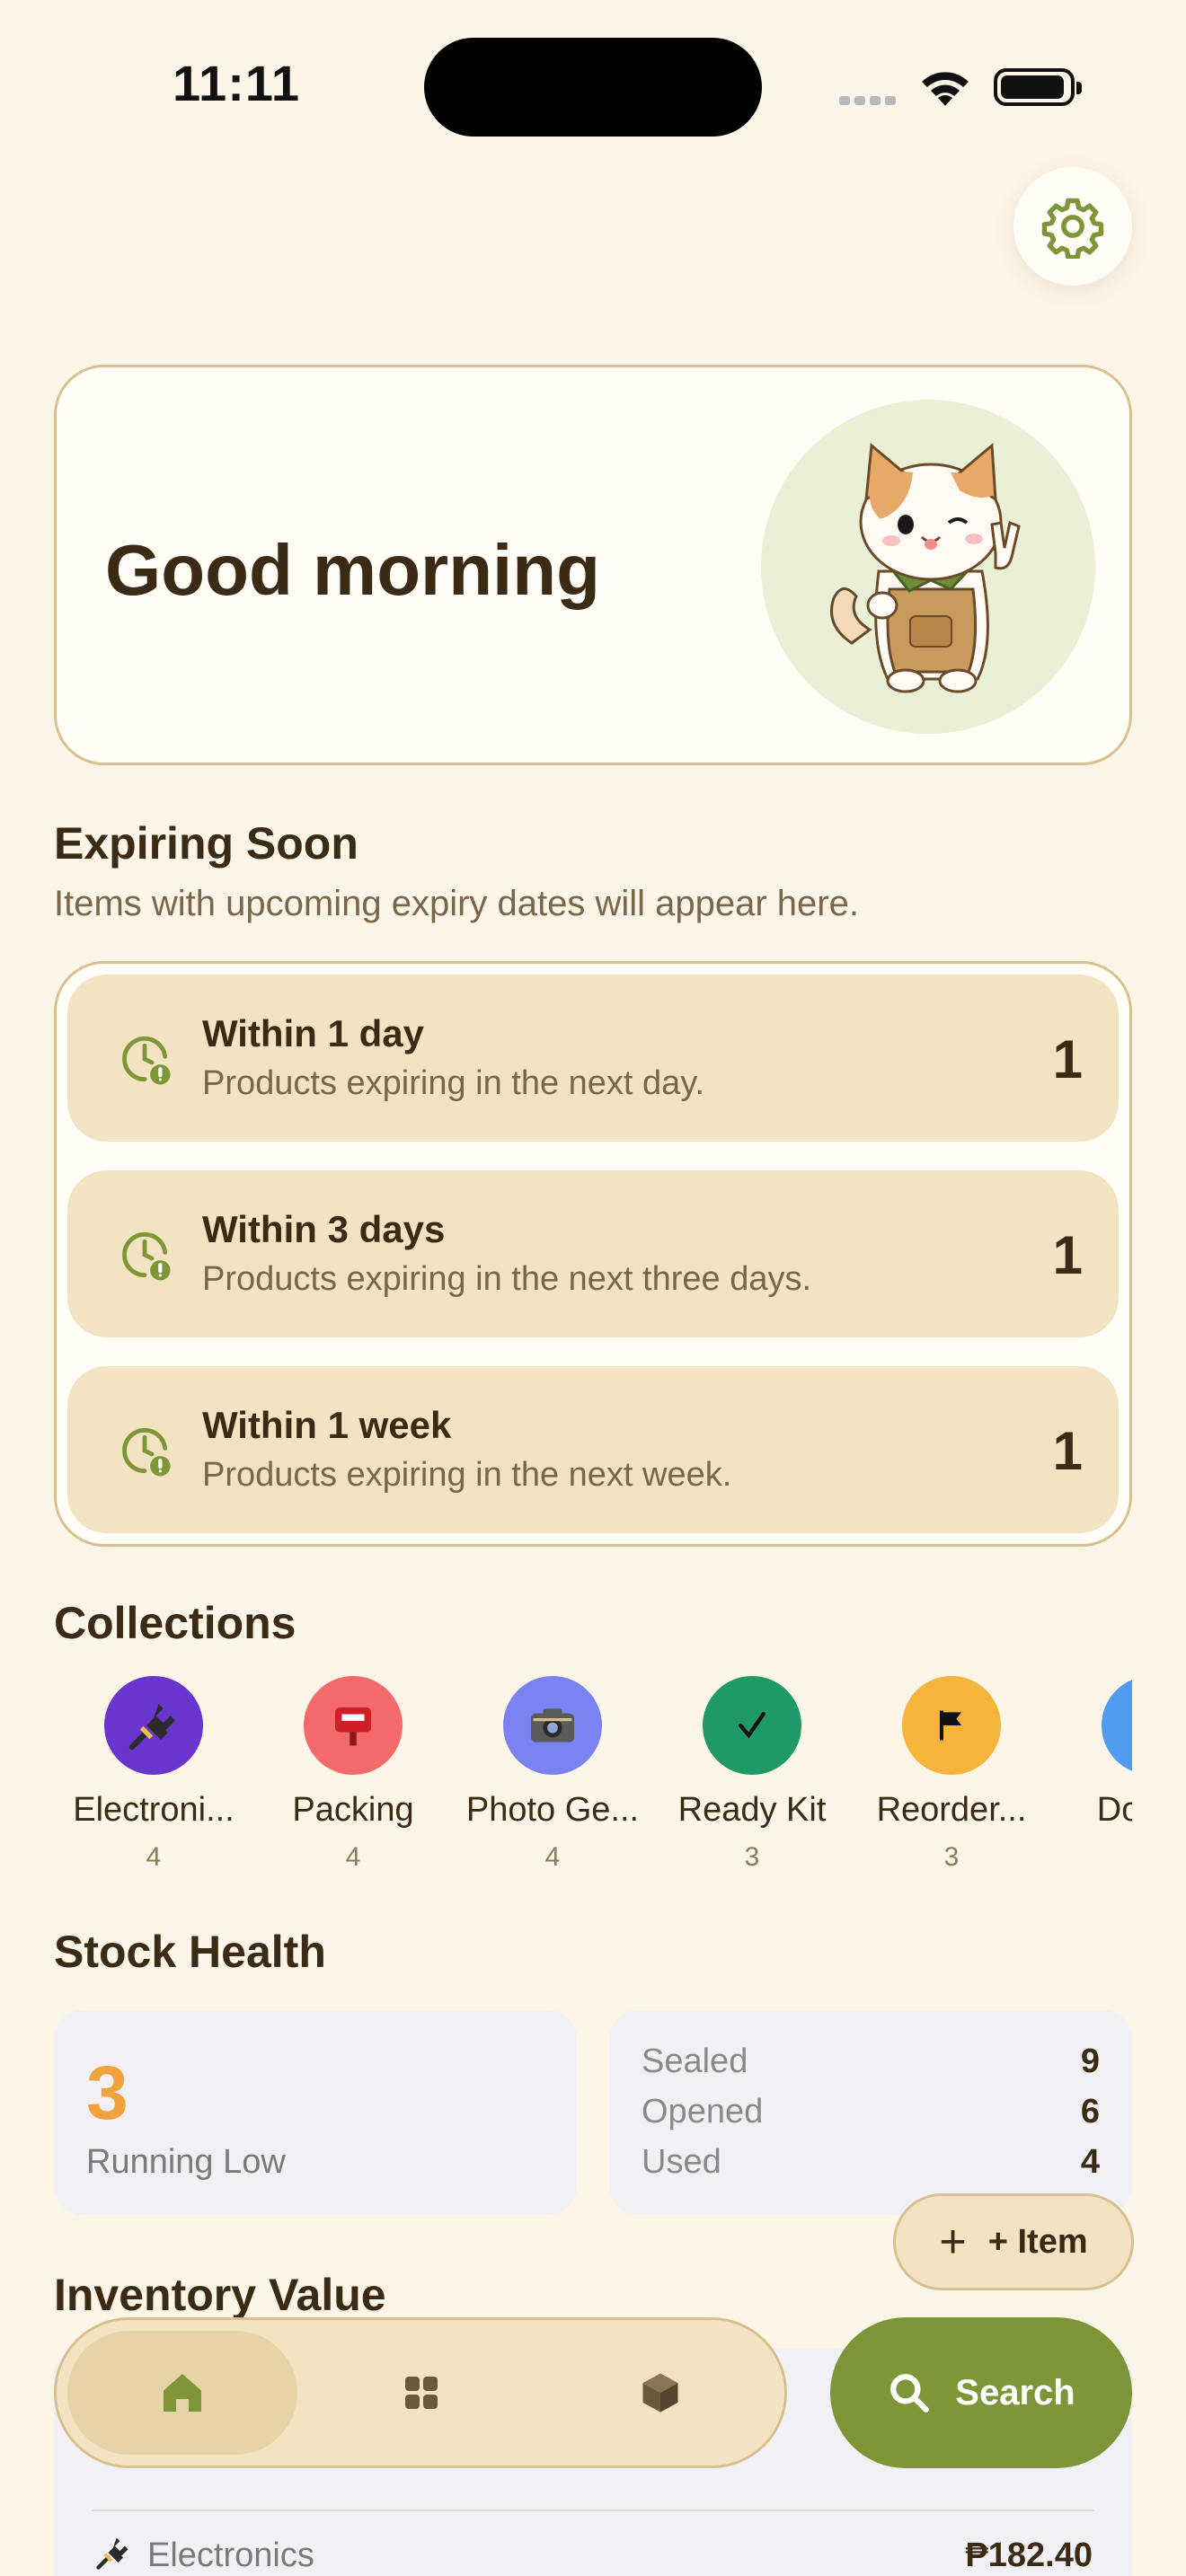 This screenshot has width=1186, height=2576. Describe the element at coordinates (230, 2555) in the screenshot. I see `inventory-row-label: Electronics` at that location.